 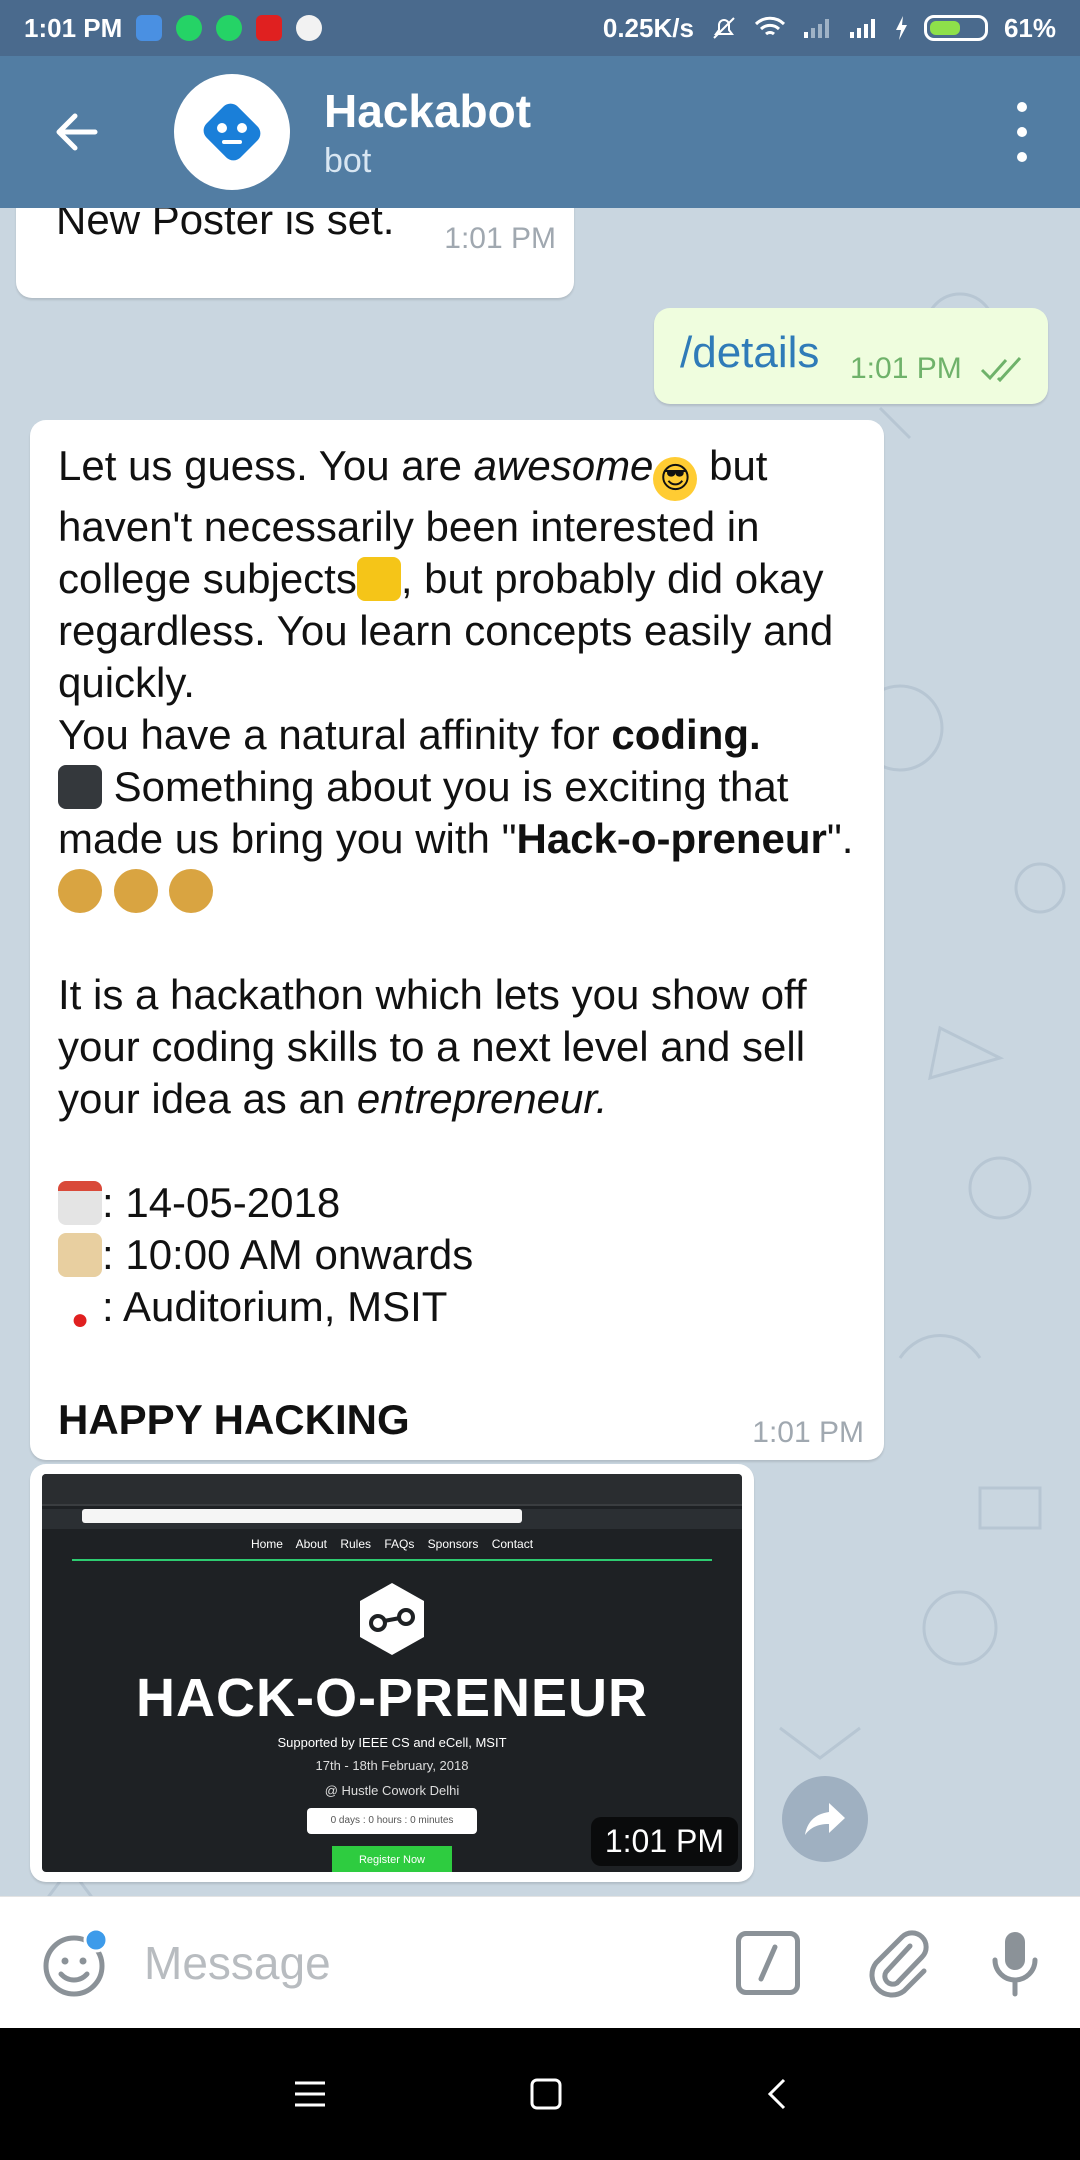 What do you see at coordinates (1022, 107) in the screenshot?
I see `more-vert-icon` at bounding box center [1022, 107].